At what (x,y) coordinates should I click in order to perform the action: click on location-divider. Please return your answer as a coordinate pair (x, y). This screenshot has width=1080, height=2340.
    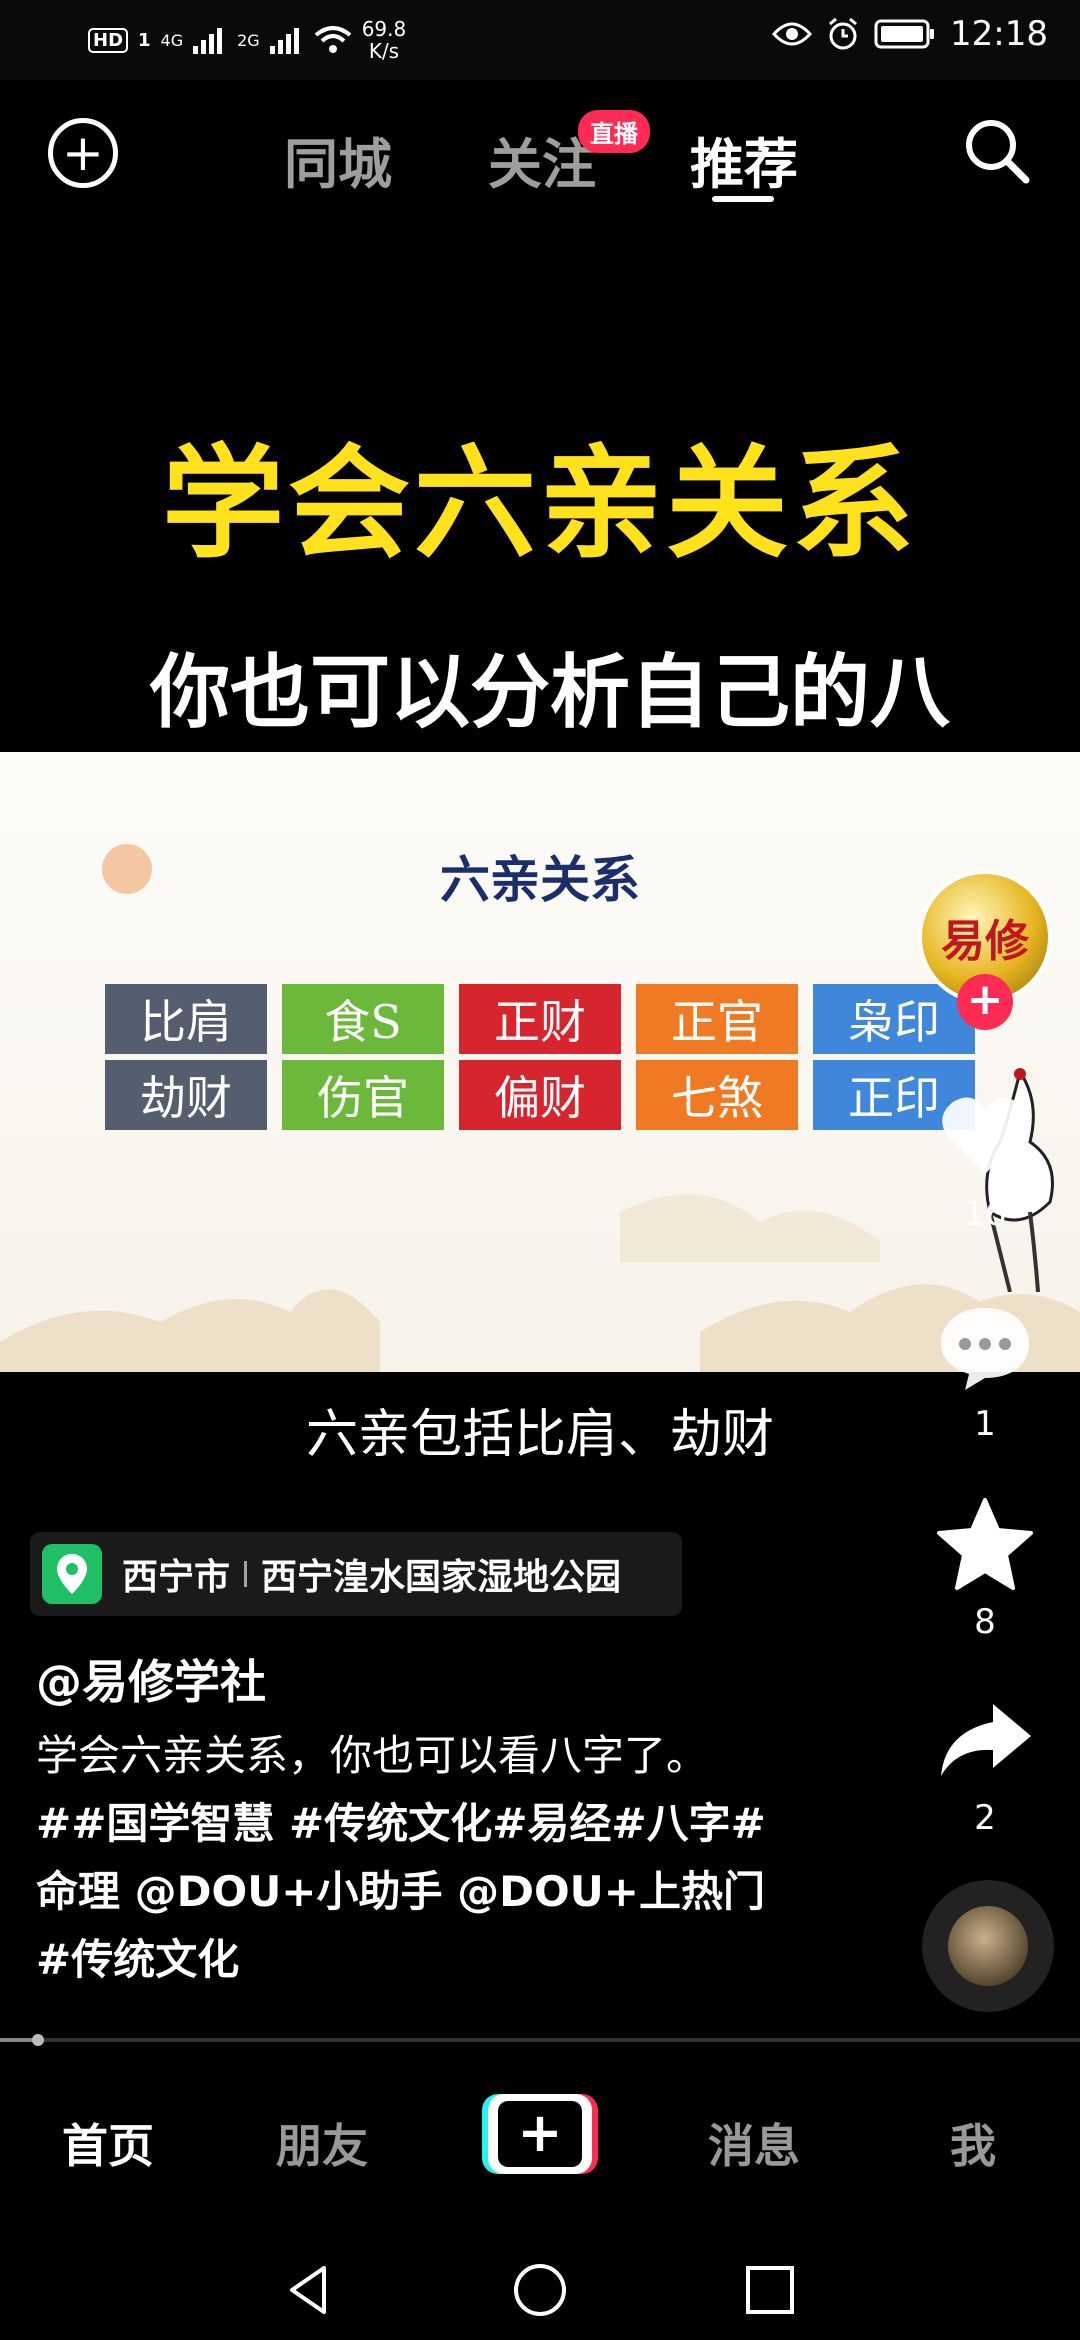
    Looking at the image, I should click on (246, 1574).